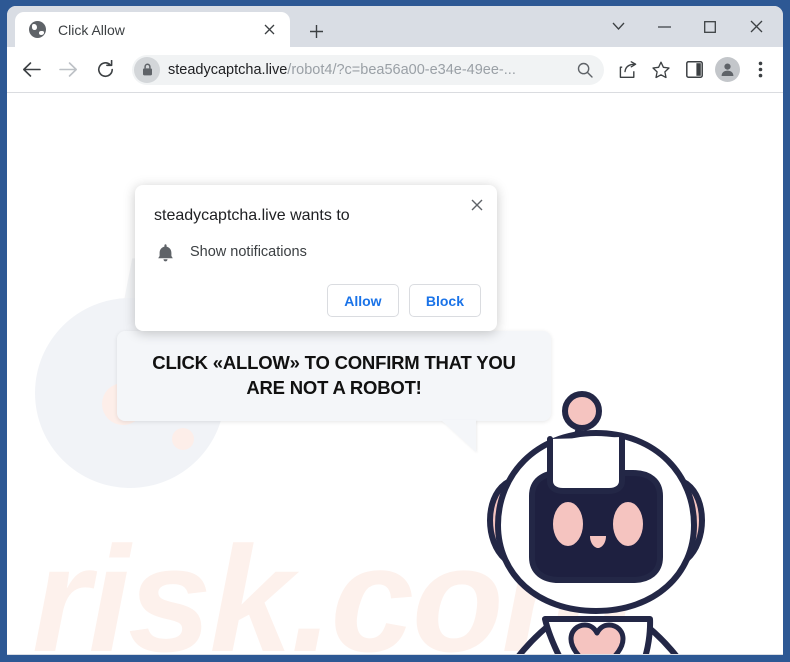 This screenshot has width=790, height=662. I want to click on tab-strip: Click Allow, so click(395, 26).